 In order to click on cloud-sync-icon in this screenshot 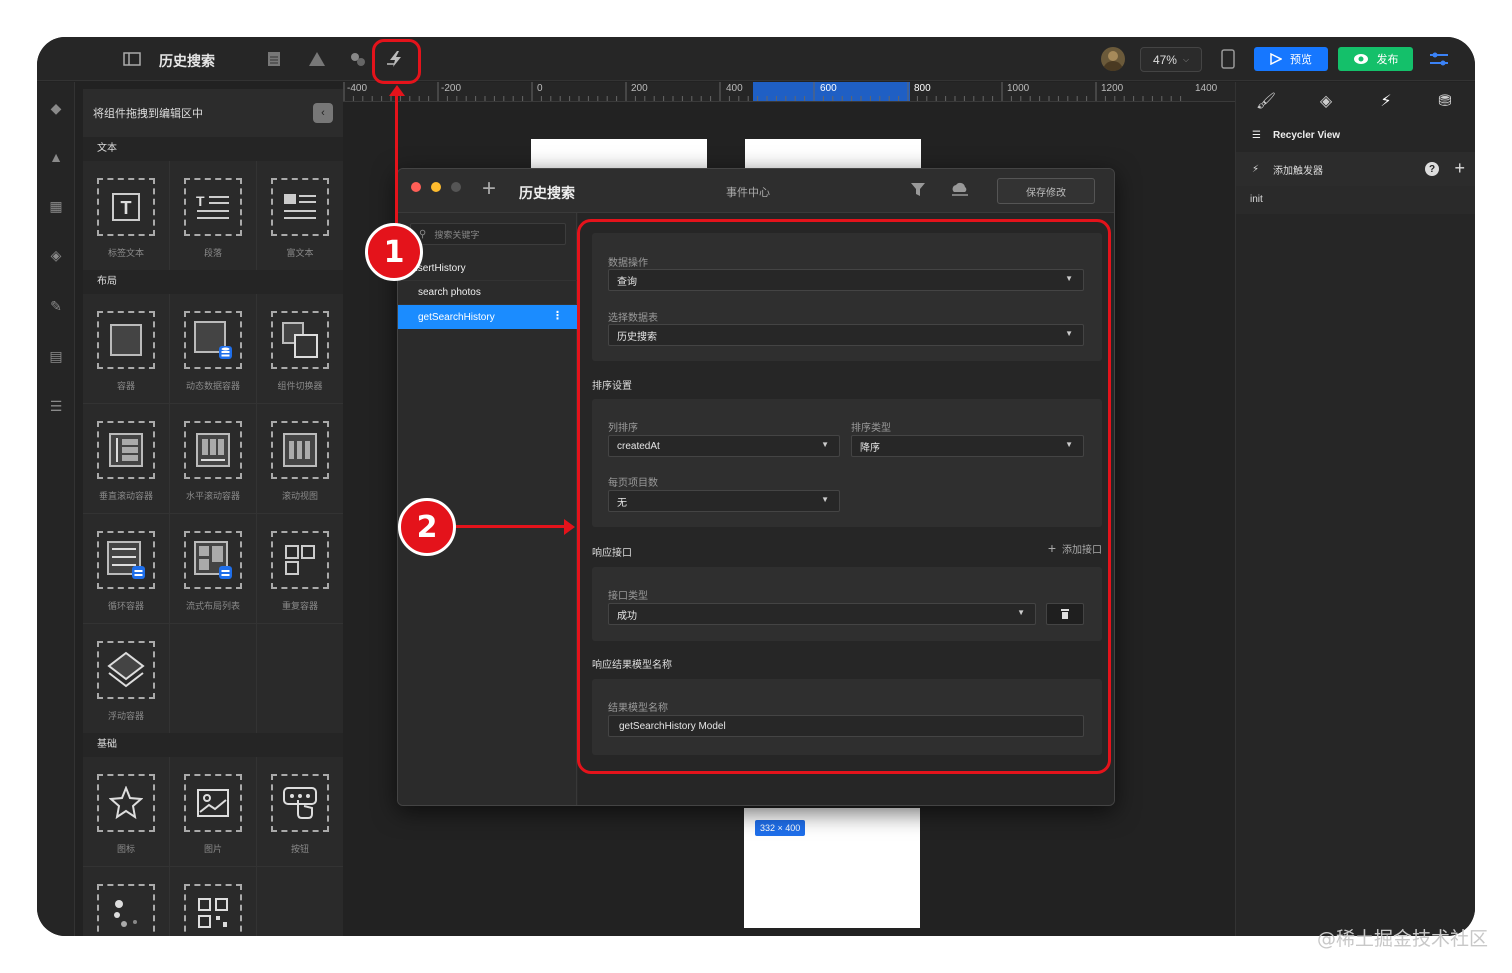, I will do `click(960, 191)`.